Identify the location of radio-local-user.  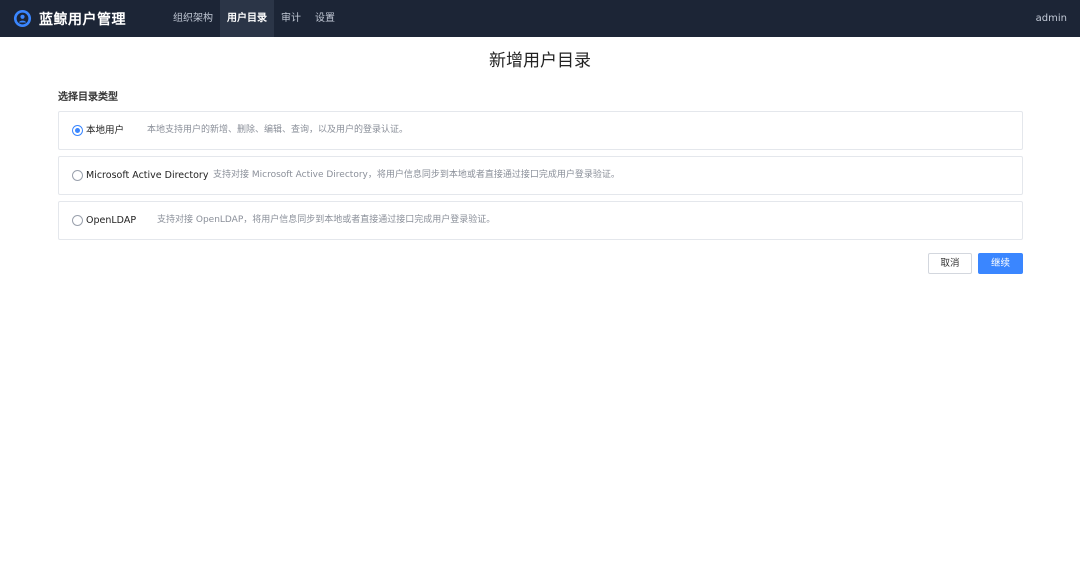
(77, 130).